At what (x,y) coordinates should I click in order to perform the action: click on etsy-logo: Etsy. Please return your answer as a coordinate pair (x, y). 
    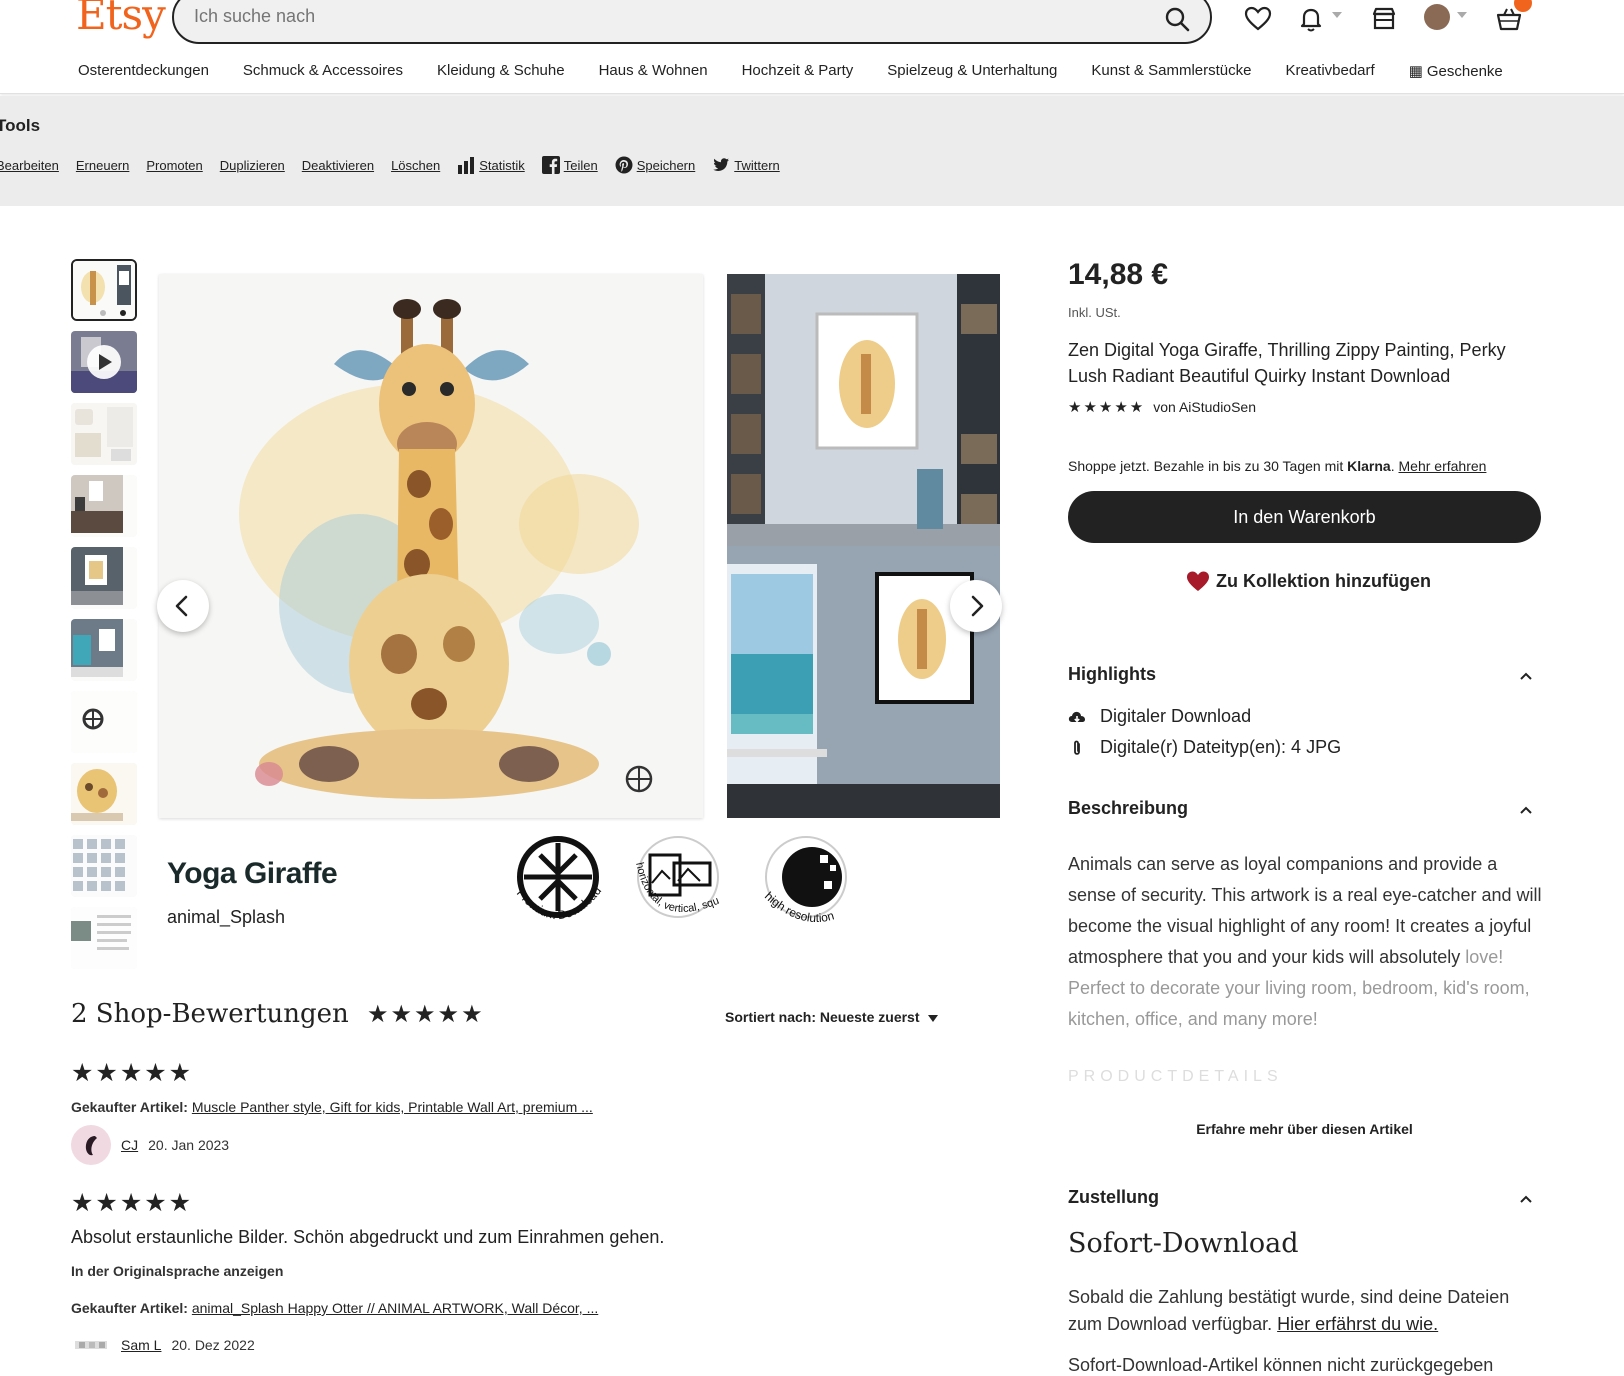
    Looking at the image, I should click on (121, 19).